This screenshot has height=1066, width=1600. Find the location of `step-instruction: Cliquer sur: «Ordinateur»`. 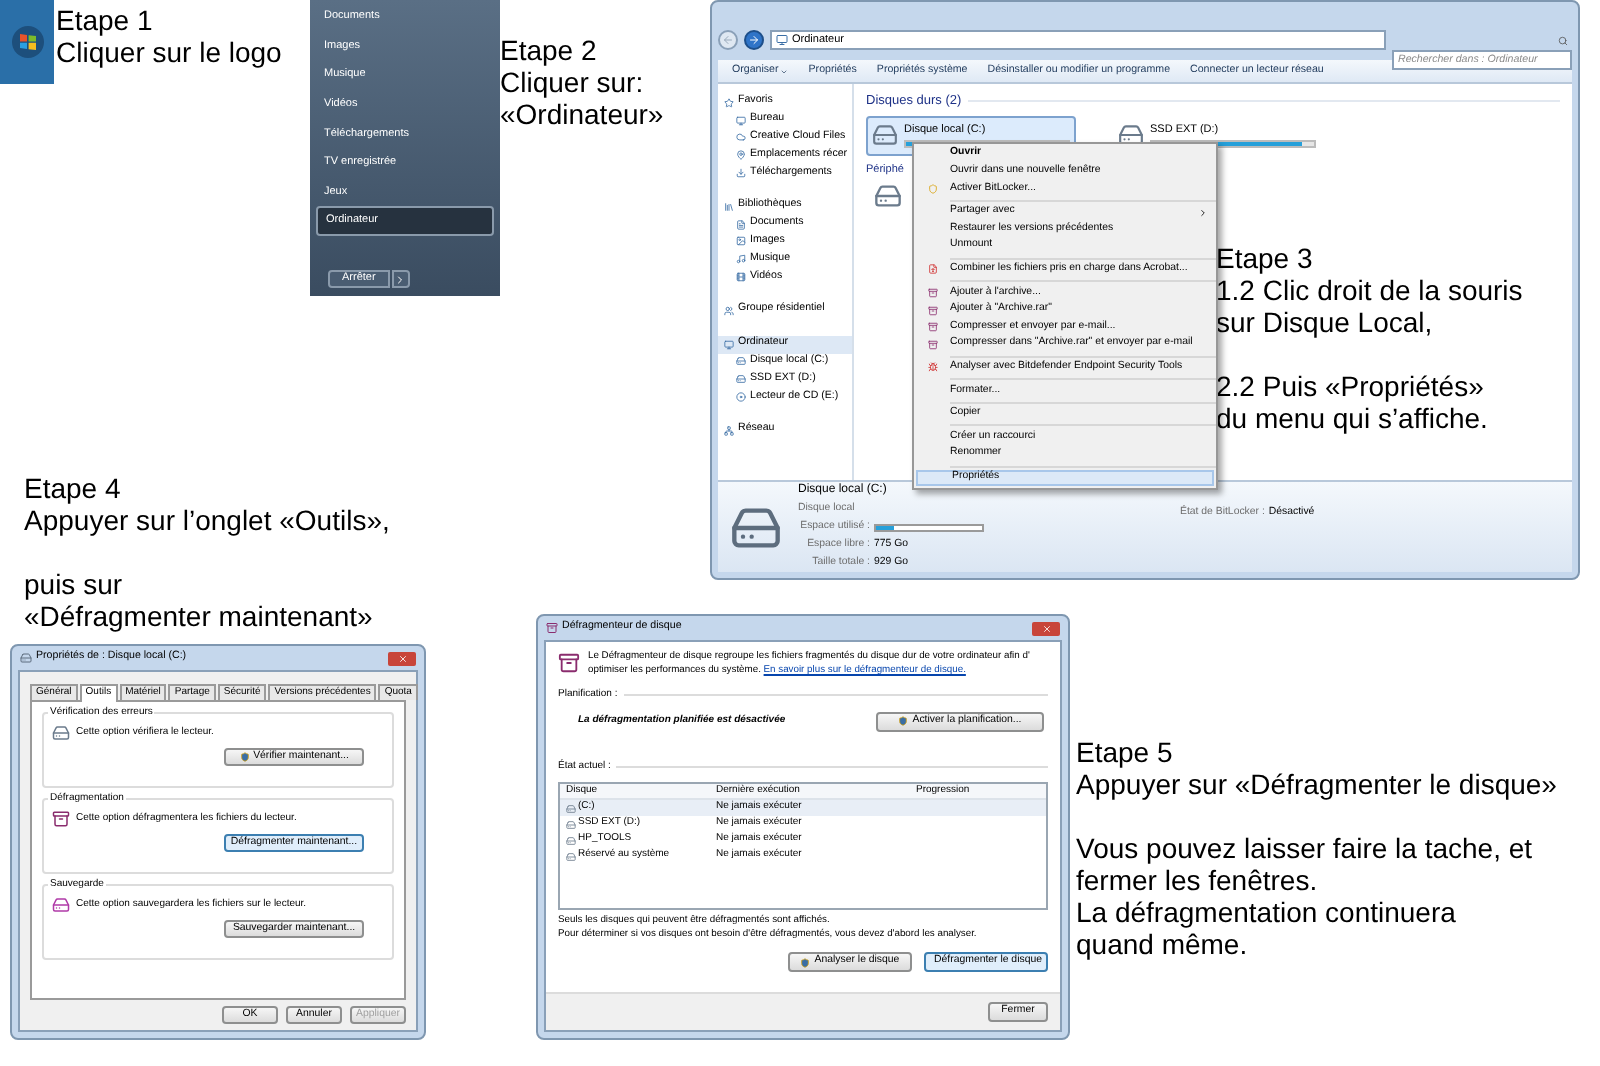

step-instruction: Cliquer sur: «Ordinateur» is located at coordinates (582, 98).